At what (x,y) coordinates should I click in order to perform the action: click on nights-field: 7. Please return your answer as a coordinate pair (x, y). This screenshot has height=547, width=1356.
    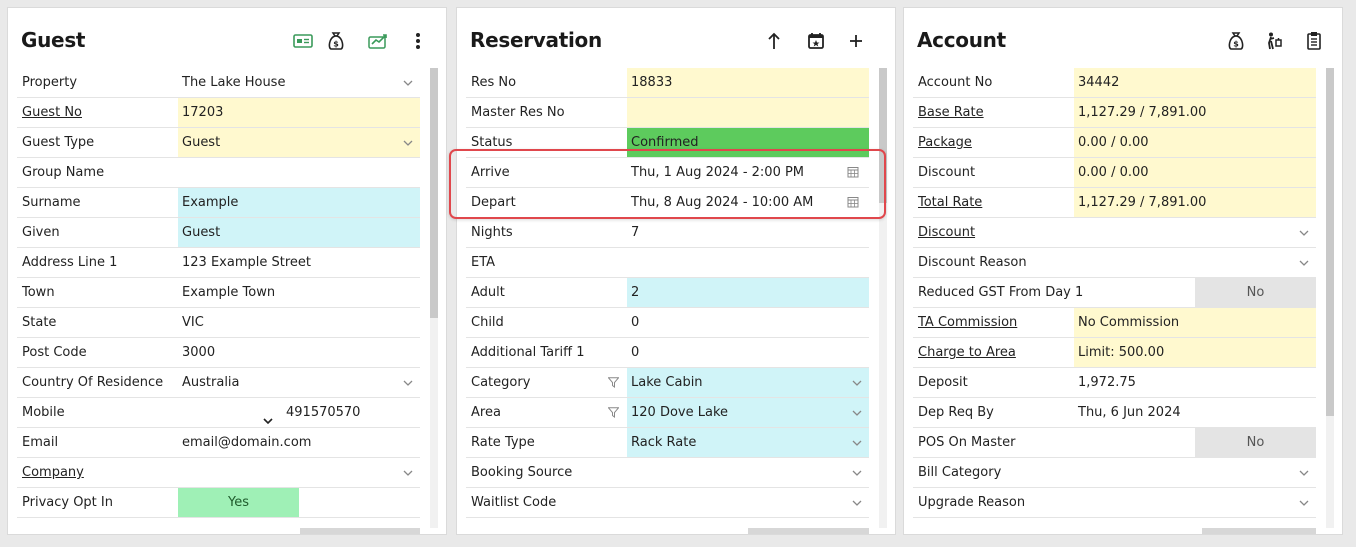
    Looking at the image, I should click on (748, 232).